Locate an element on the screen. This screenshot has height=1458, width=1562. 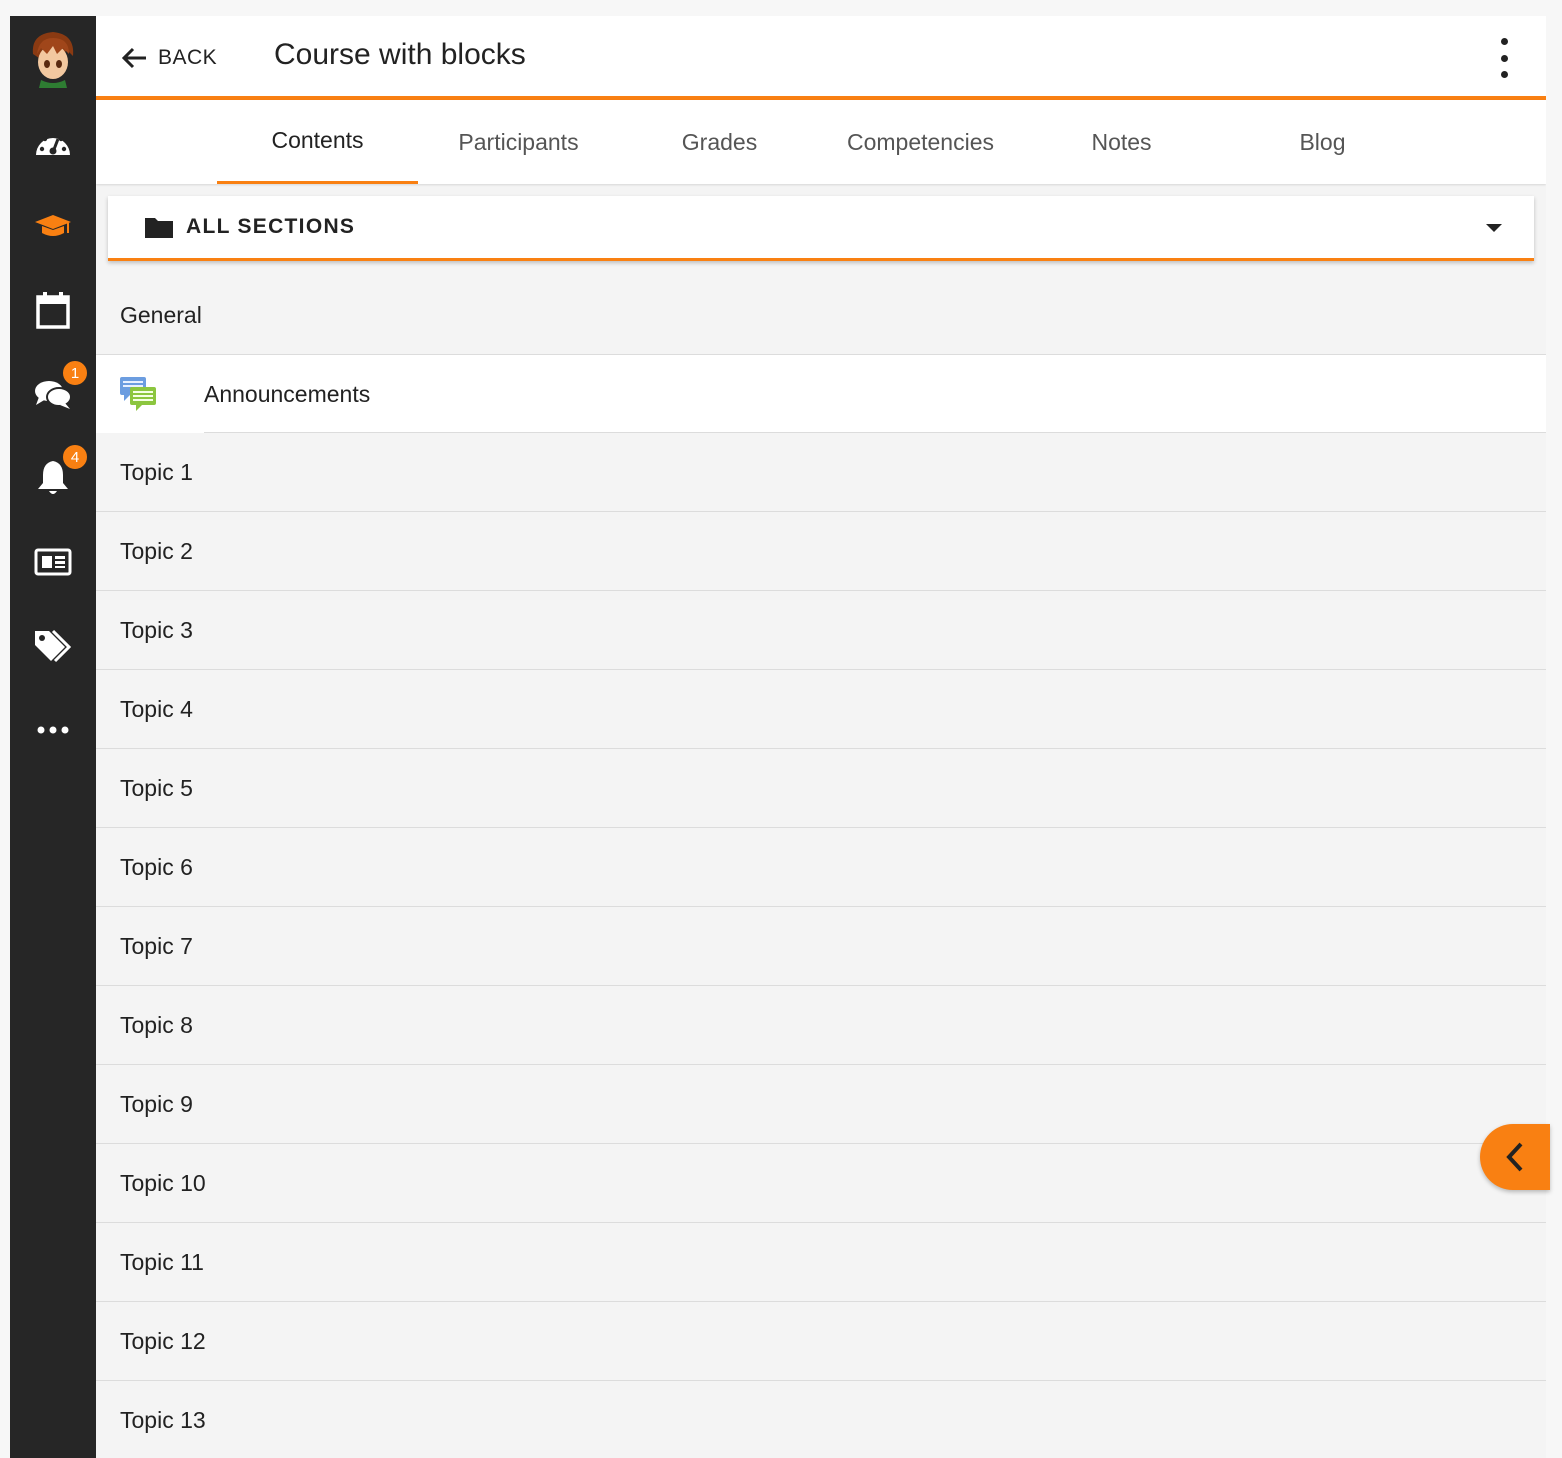
side-menu: 1 4 is located at coordinates (53, 737).